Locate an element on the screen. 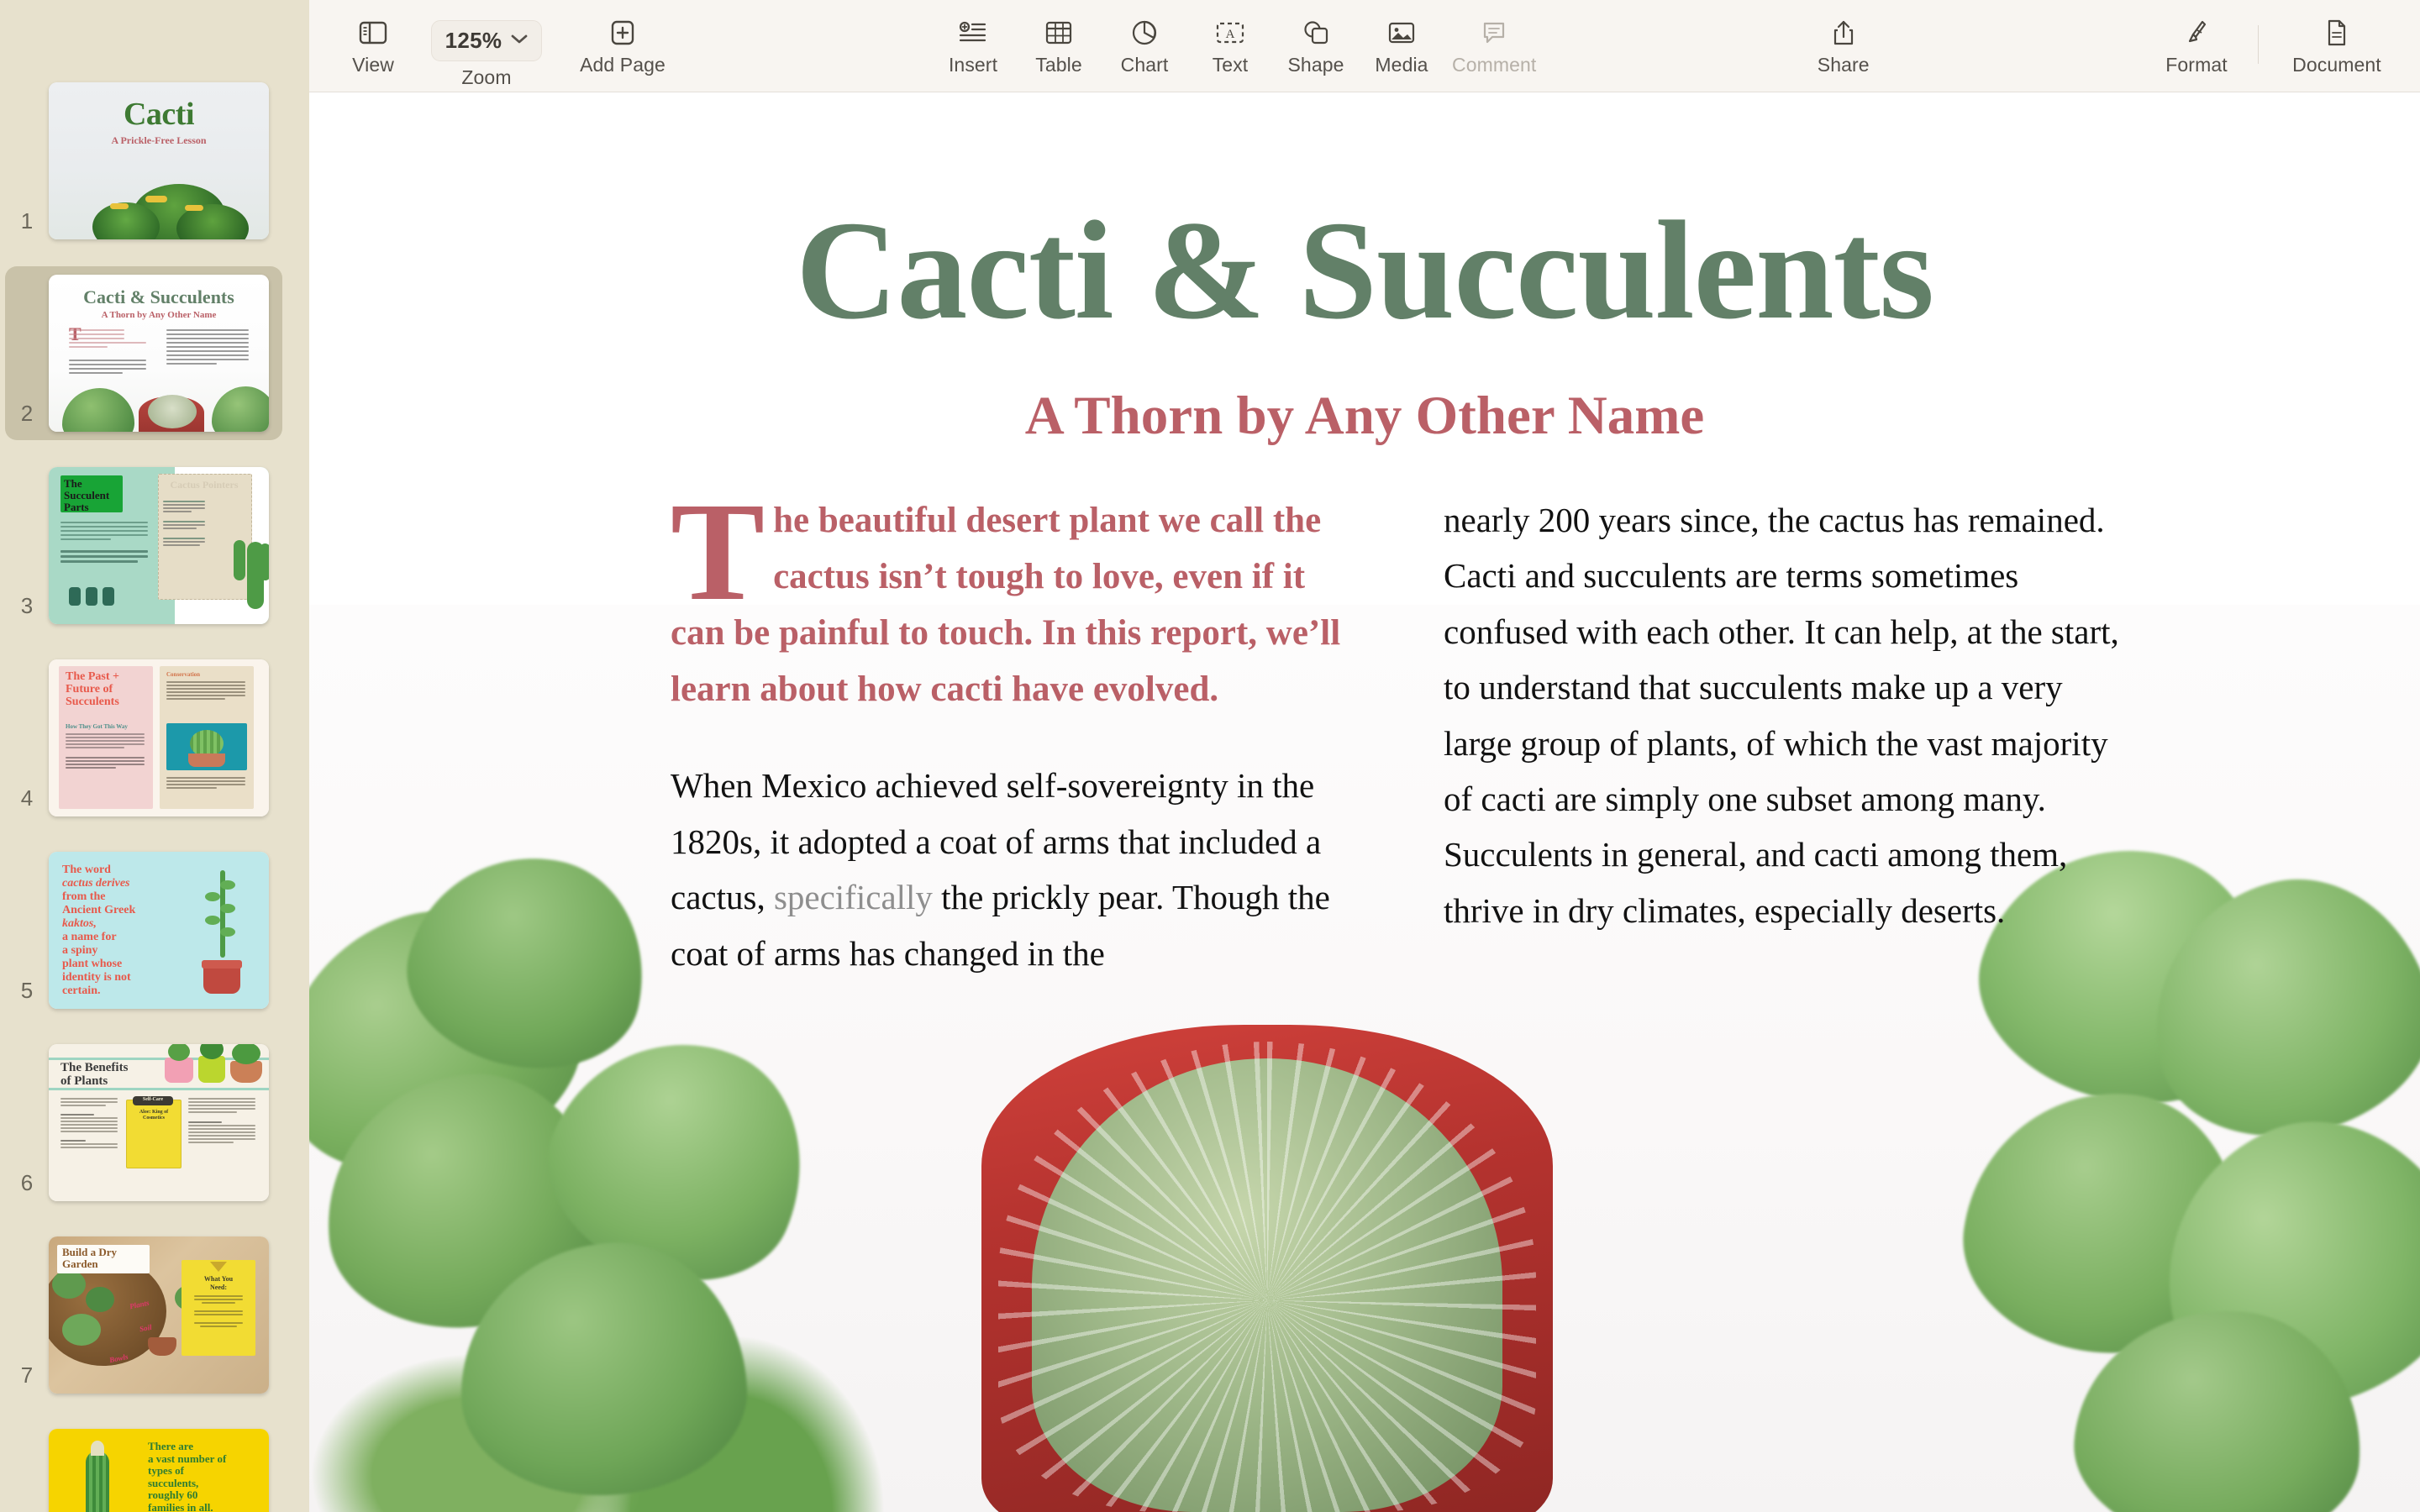 Image resolution: width=2420 pixels, height=1512 pixels. thumb4-sub: How They Got This Way is located at coordinates (97, 726).